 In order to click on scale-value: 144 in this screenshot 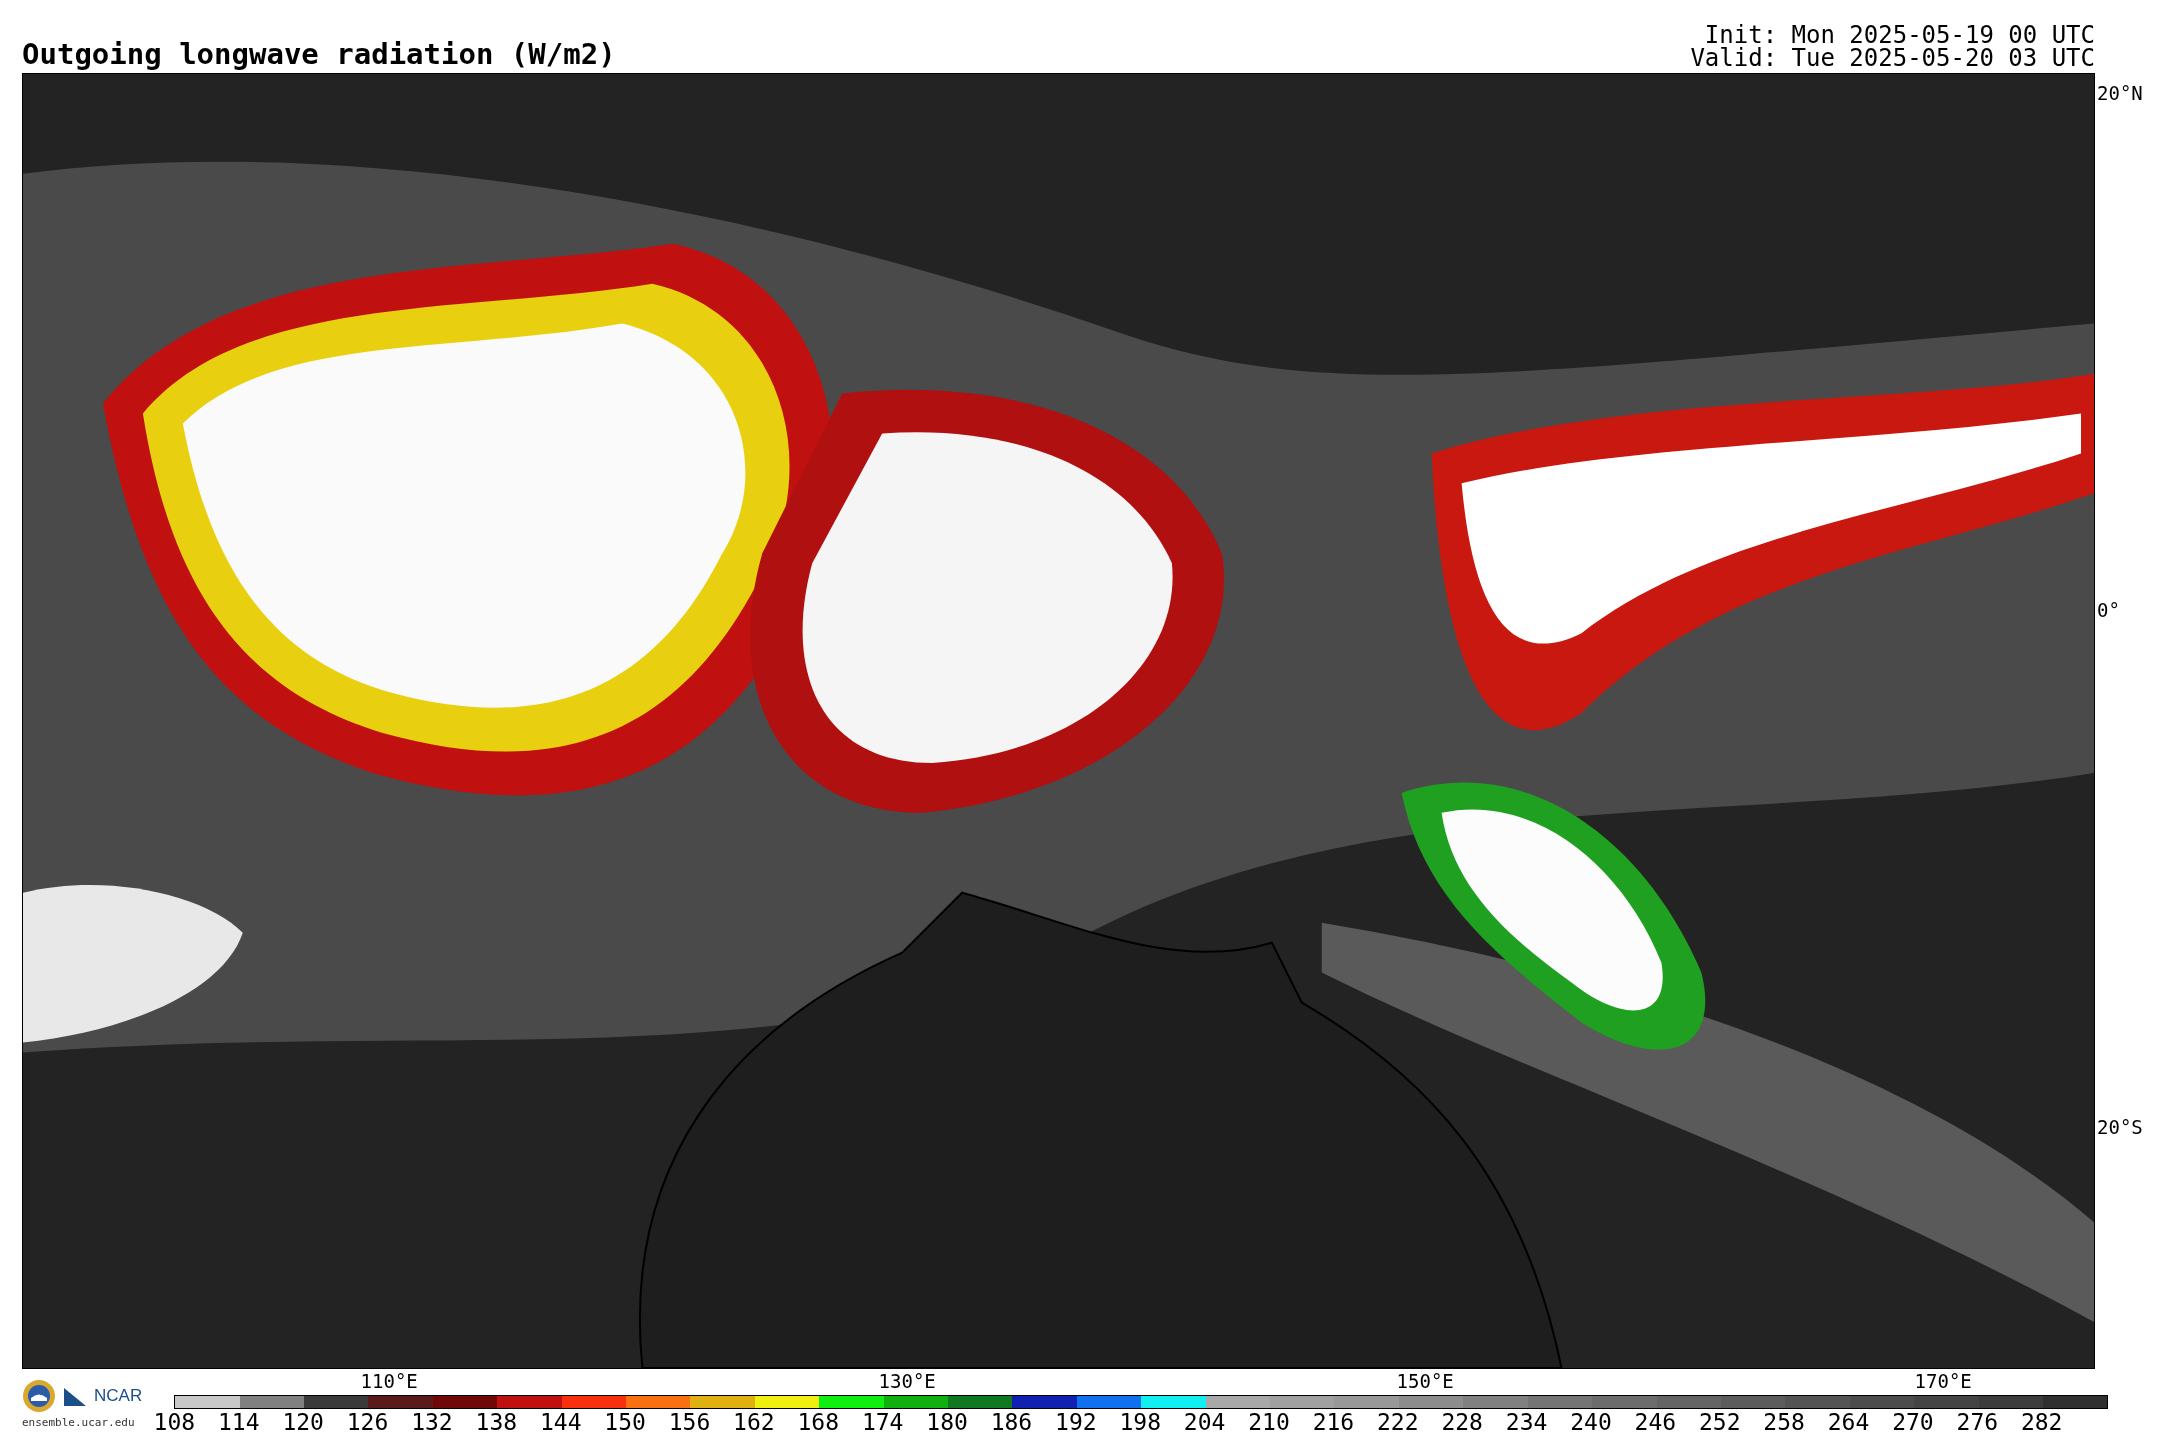, I will do `click(560, 1421)`.